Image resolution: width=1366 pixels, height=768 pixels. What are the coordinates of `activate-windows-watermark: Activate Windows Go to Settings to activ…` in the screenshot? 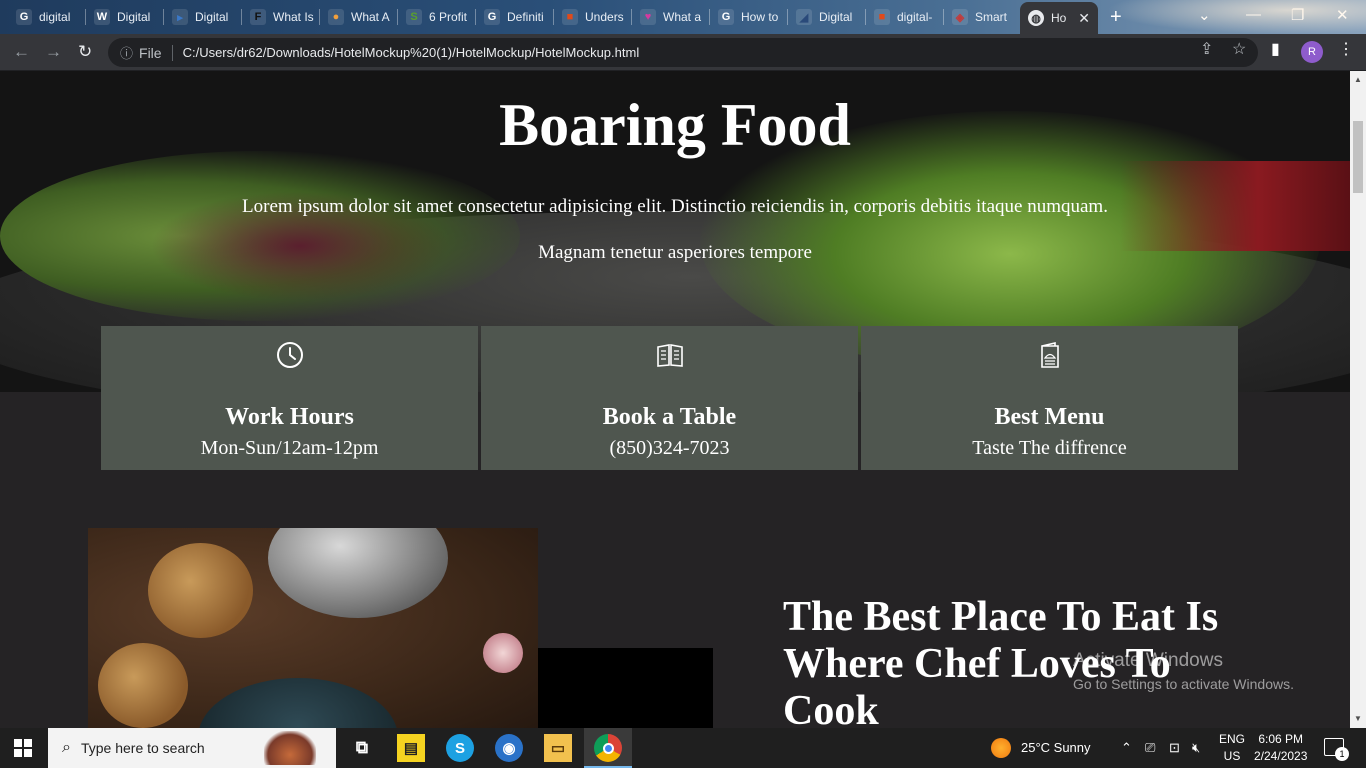 It's located at (1183, 671).